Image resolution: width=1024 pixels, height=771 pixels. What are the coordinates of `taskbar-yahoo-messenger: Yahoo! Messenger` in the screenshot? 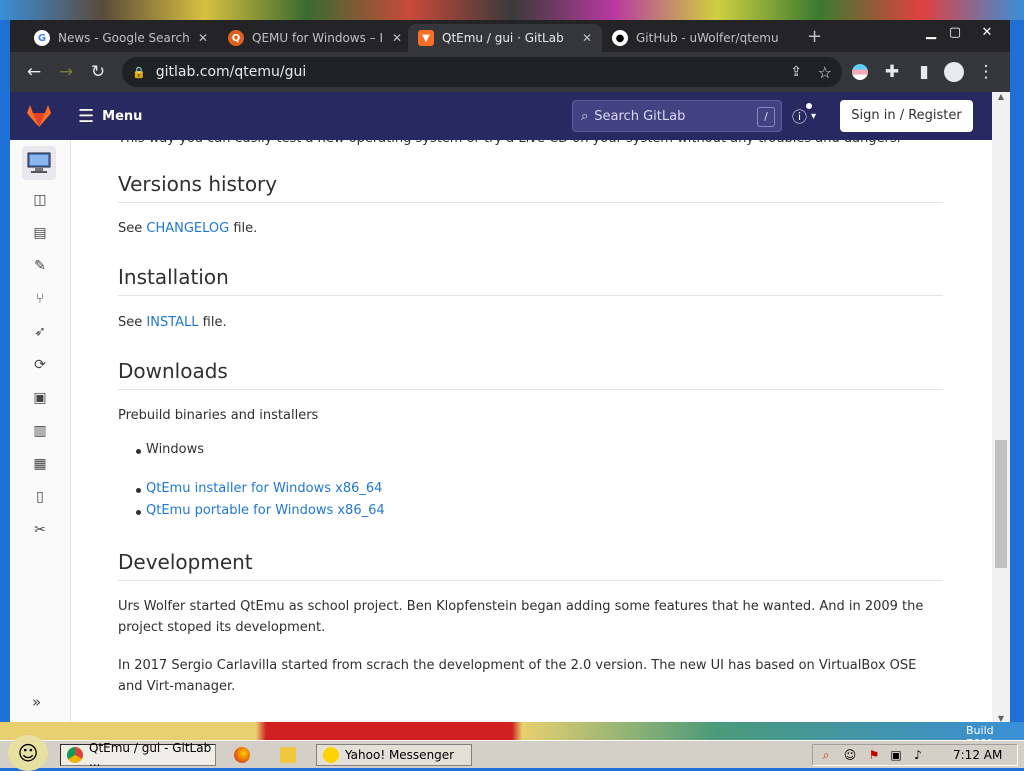 It's located at (394, 755).